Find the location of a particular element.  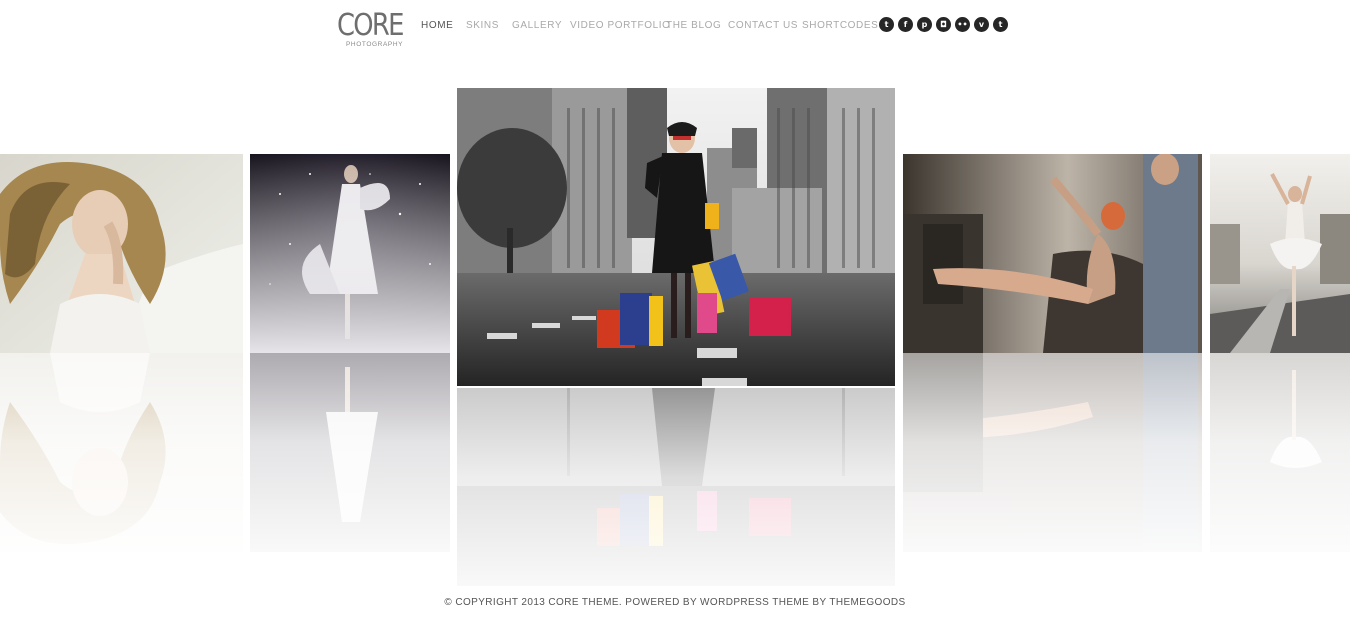

photo-woman-curly-hair-image is located at coordinates (121, 253).